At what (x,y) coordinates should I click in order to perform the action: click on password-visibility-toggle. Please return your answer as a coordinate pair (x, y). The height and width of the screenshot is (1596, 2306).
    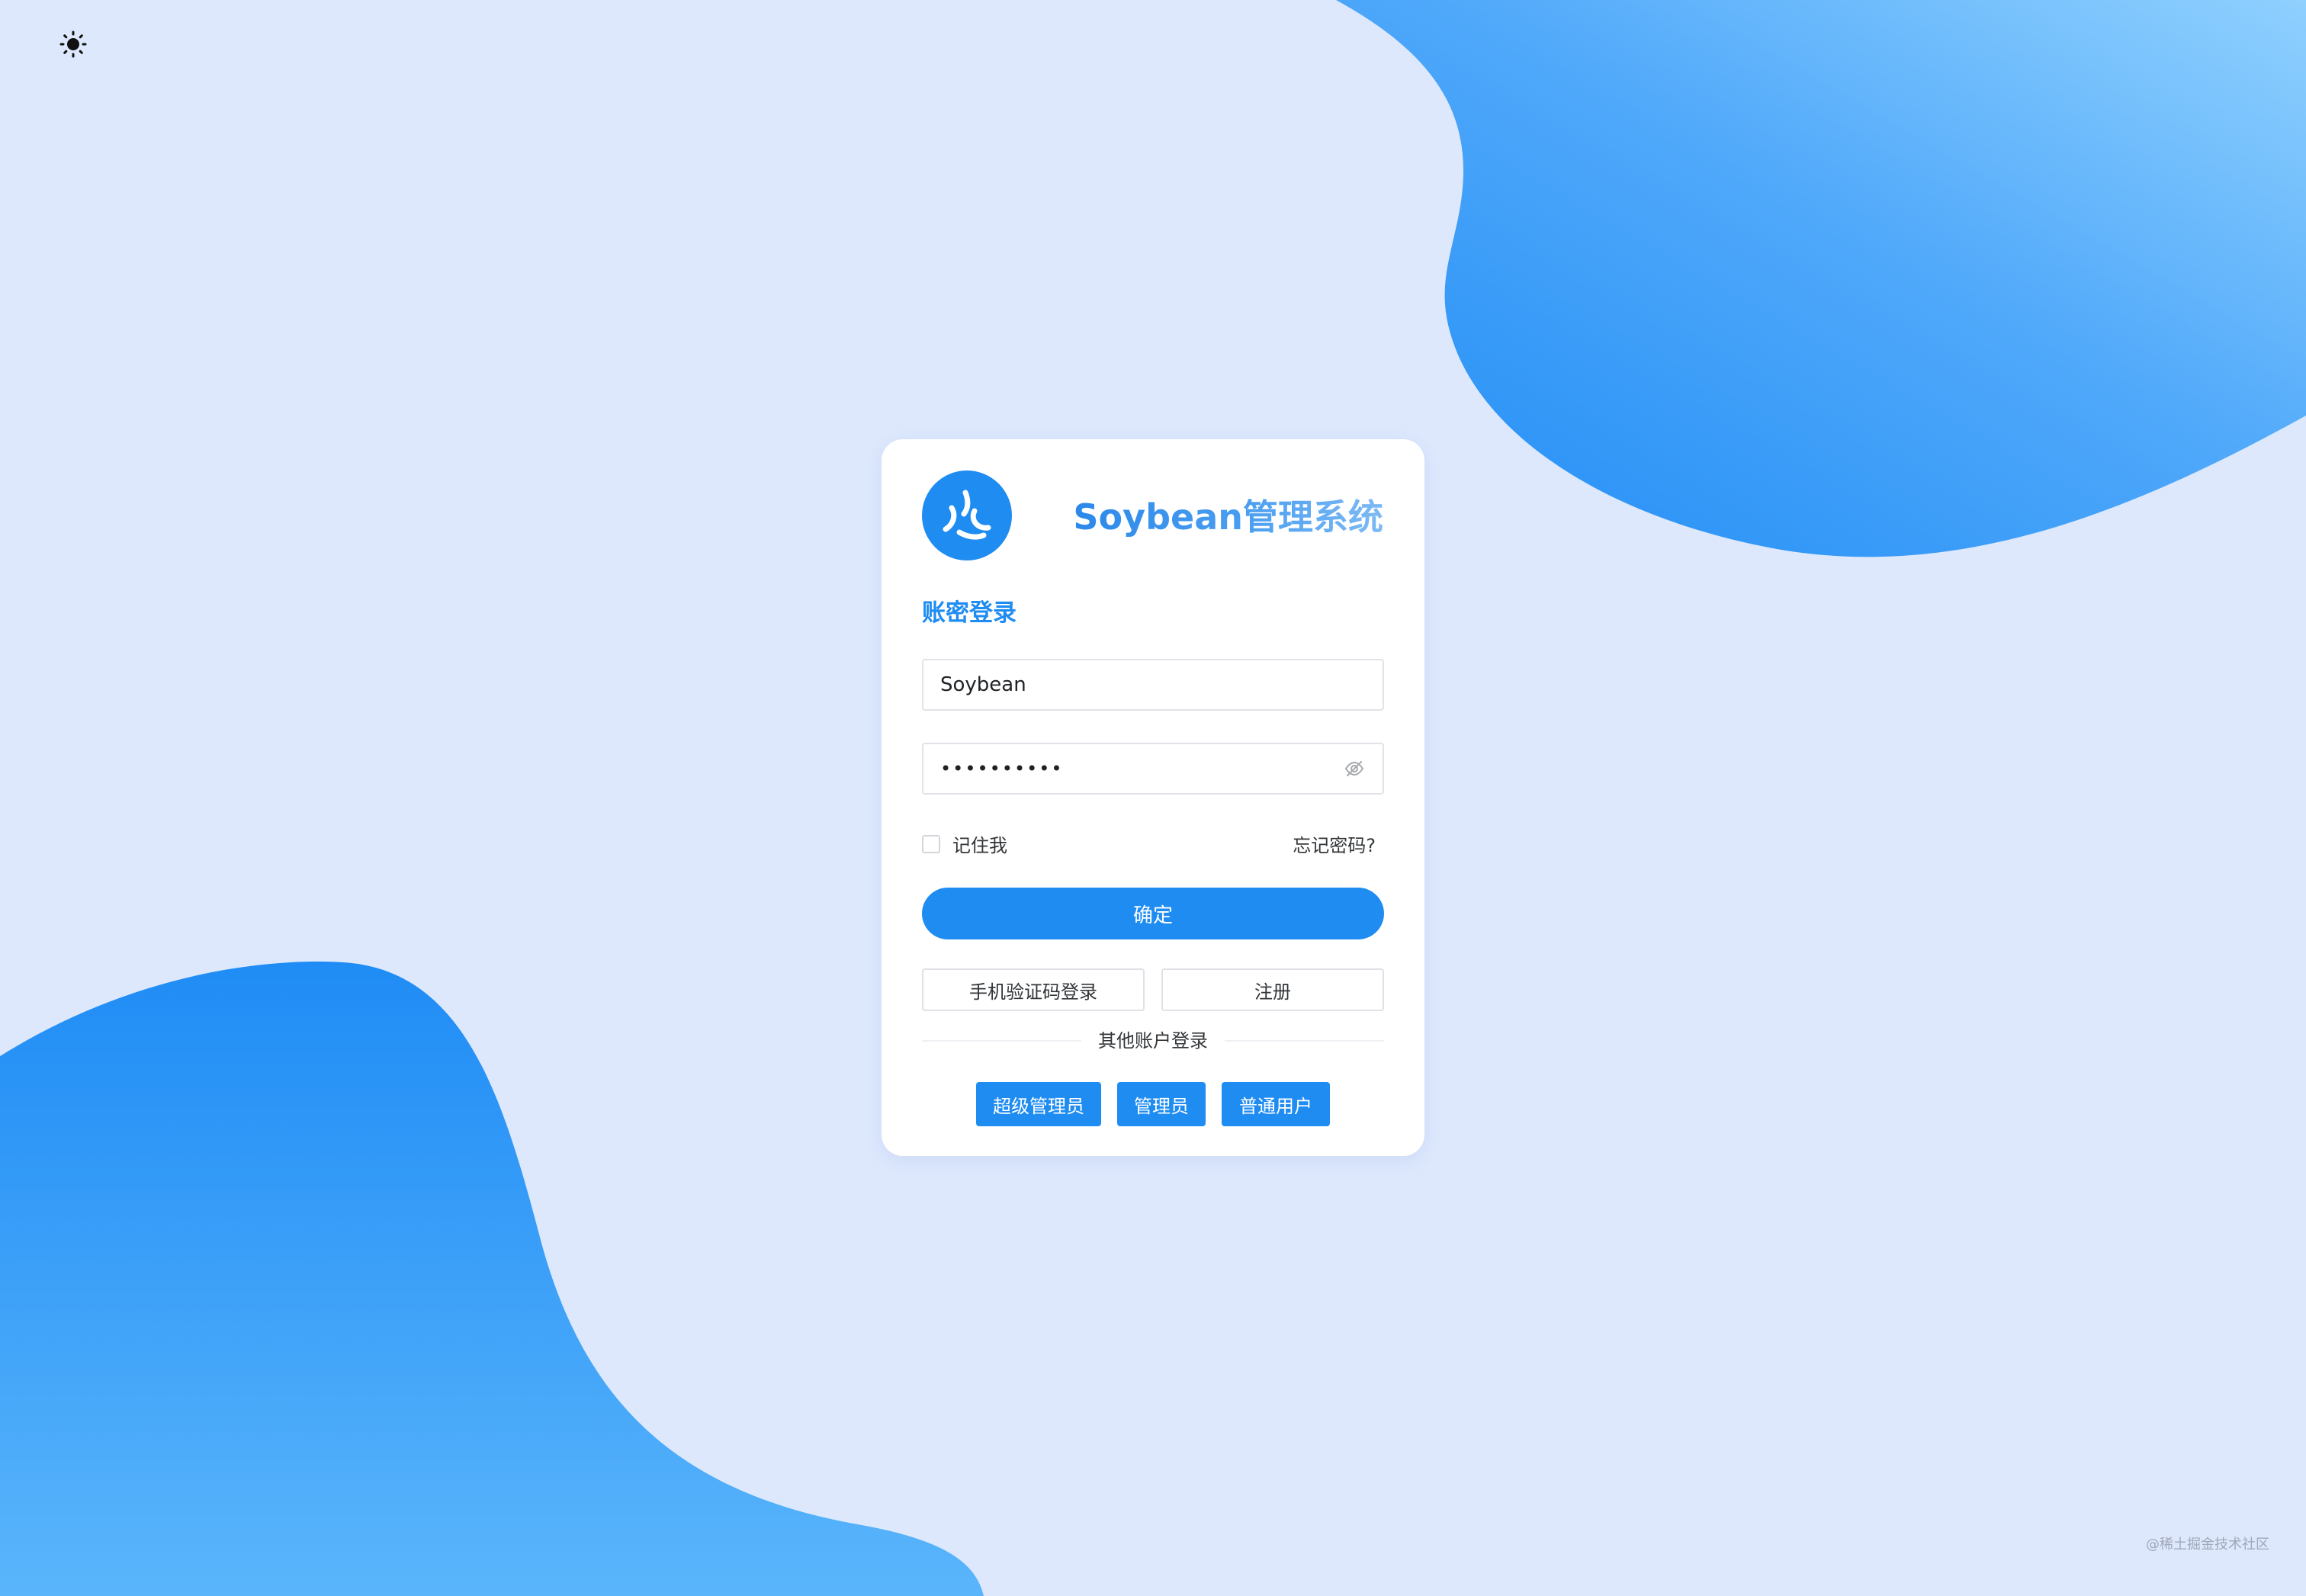
    Looking at the image, I should click on (1354, 768).